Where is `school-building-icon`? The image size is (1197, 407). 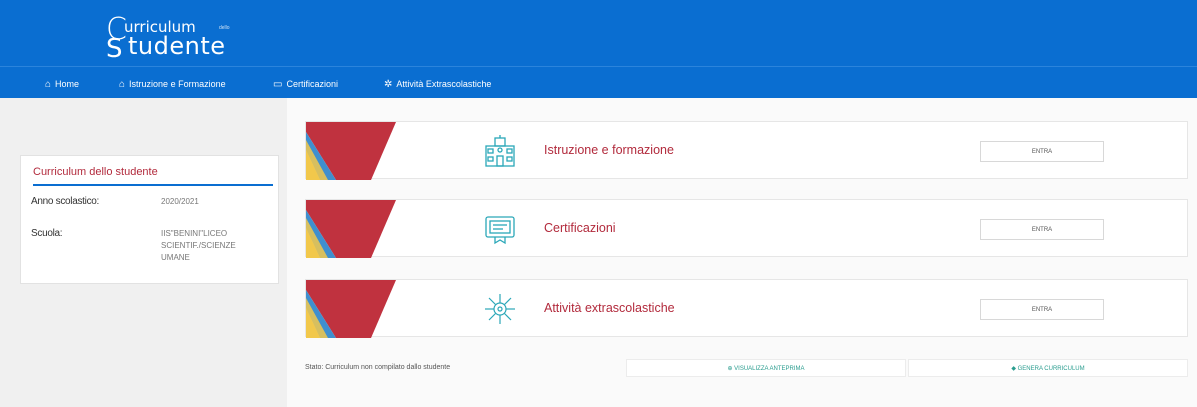 school-building-icon is located at coordinates (500, 151).